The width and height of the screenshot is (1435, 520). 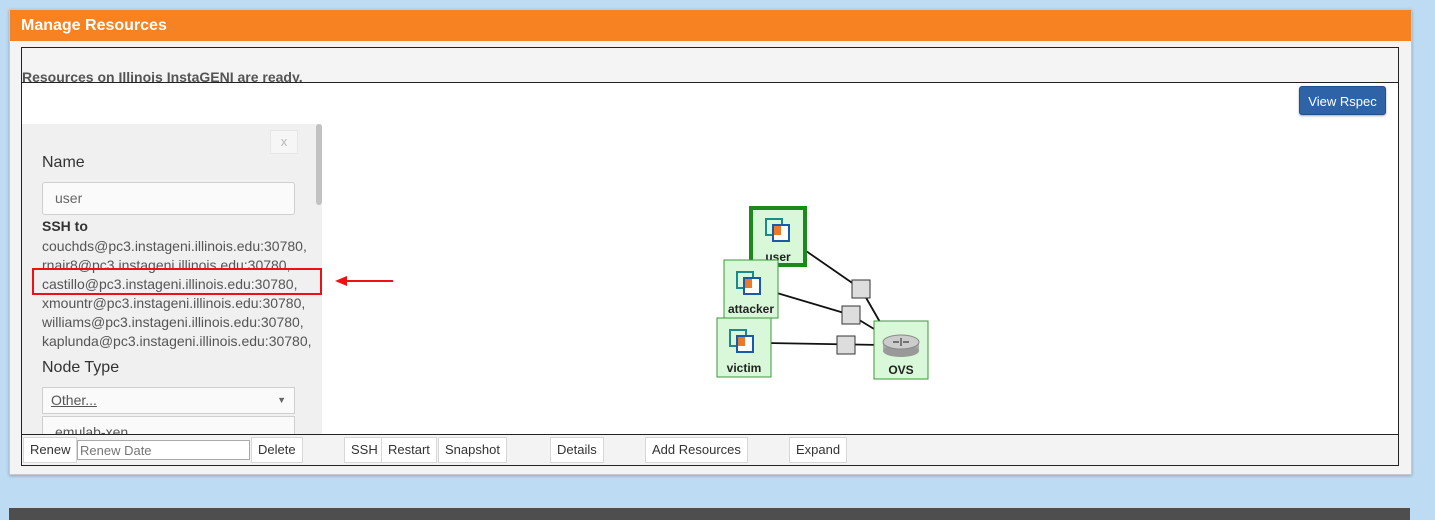 What do you see at coordinates (709, 514) in the screenshot?
I see `footer-bar` at bounding box center [709, 514].